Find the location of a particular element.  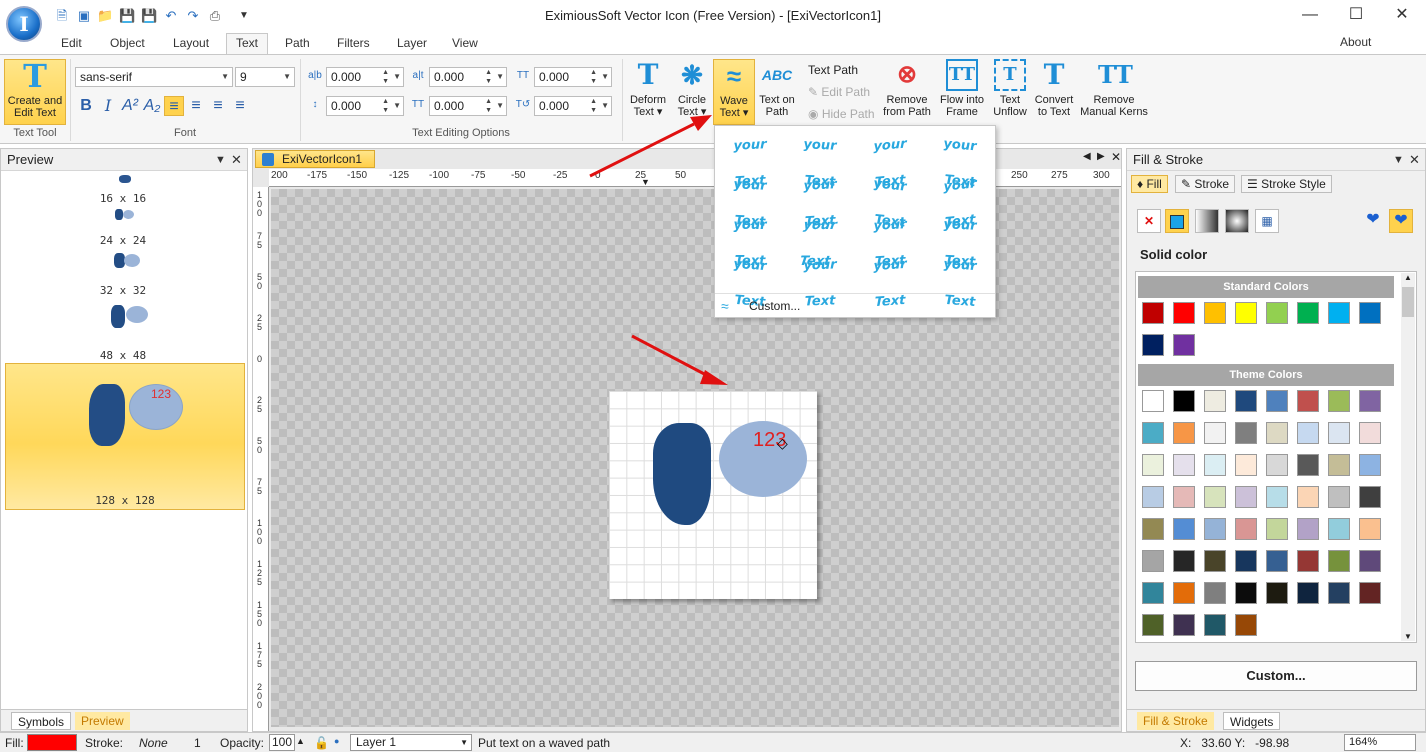

tab-scroll-left-icon: ◀ is located at coordinates (1087, 156).